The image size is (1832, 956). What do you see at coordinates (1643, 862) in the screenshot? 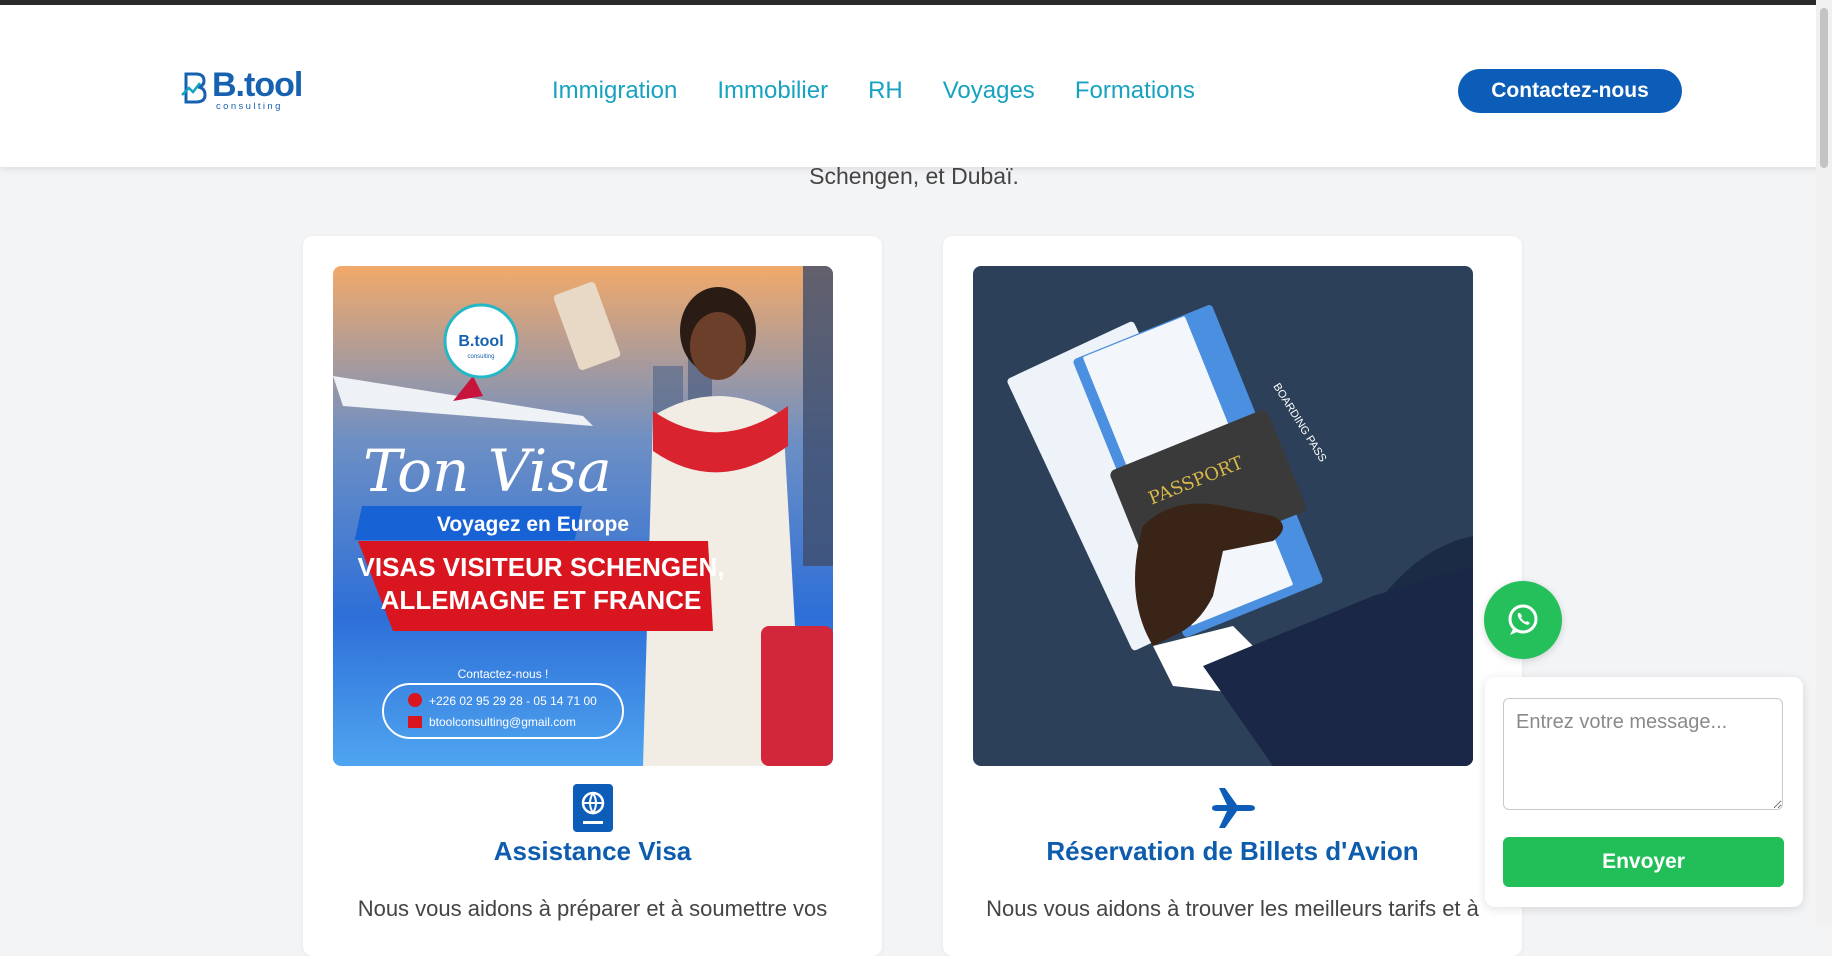
I see `send-button: Envoyer` at bounding box center [1643, 862].